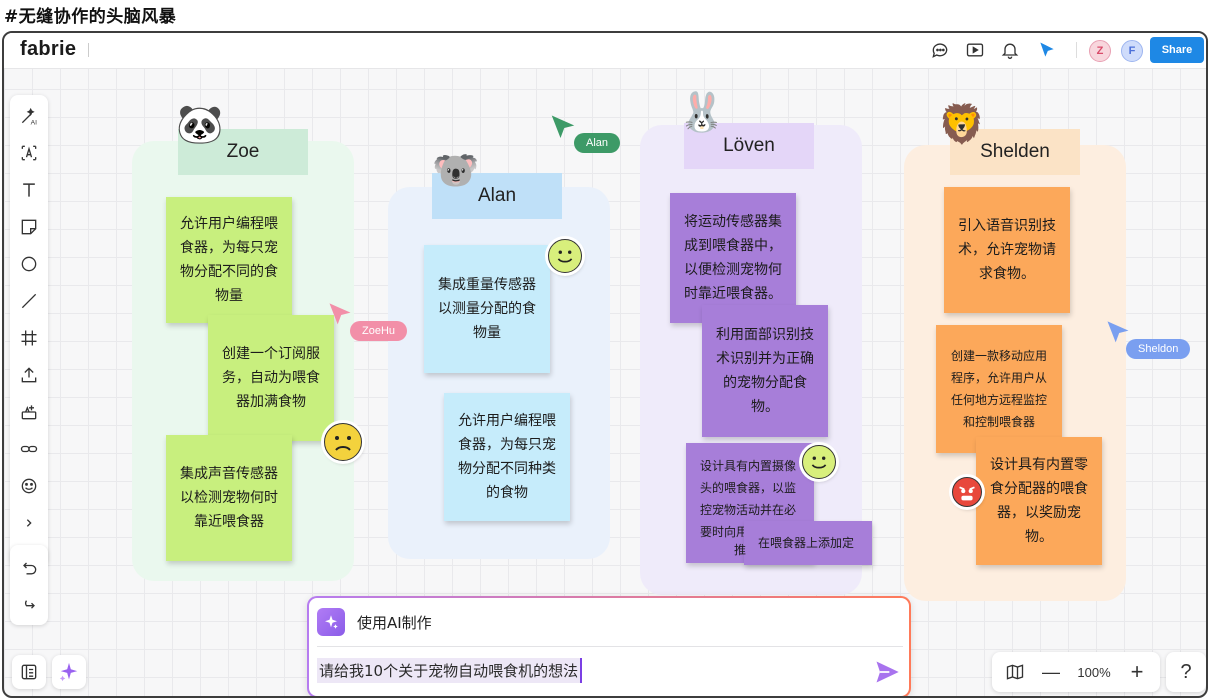 This screenshot has width=1210, height=700. What do you see at coordinates (733, 258) in the screenshot?
I see `sticky-note: 将运动传感器集成到喂食器中，以便检测宠物何时靠近喂食器。` at bounding box center [733, 258].